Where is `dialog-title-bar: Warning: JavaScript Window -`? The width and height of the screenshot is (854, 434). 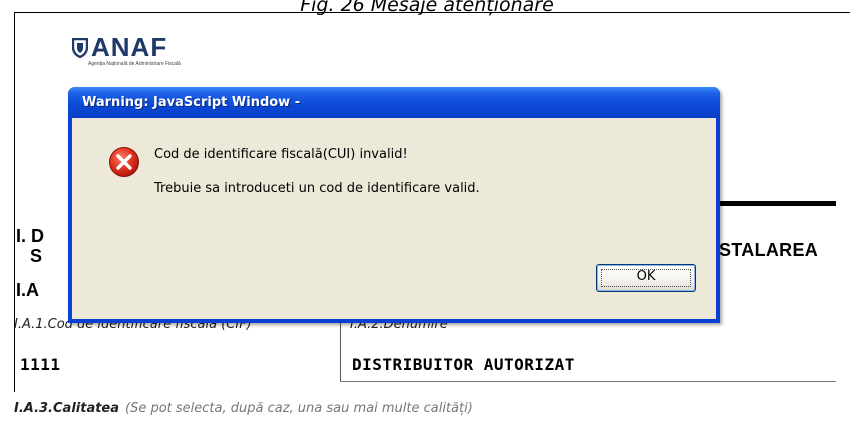
dialog-title-bar: Warning: JavaScript Window - is located at coordinates (394, 102).